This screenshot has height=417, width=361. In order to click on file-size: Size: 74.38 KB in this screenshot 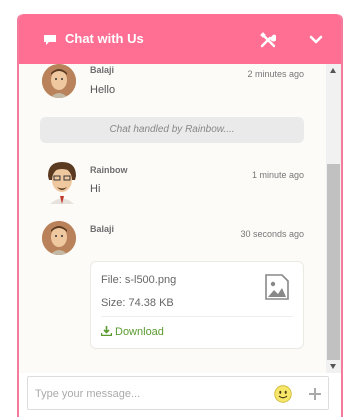, I will do `click(137, 303)`.